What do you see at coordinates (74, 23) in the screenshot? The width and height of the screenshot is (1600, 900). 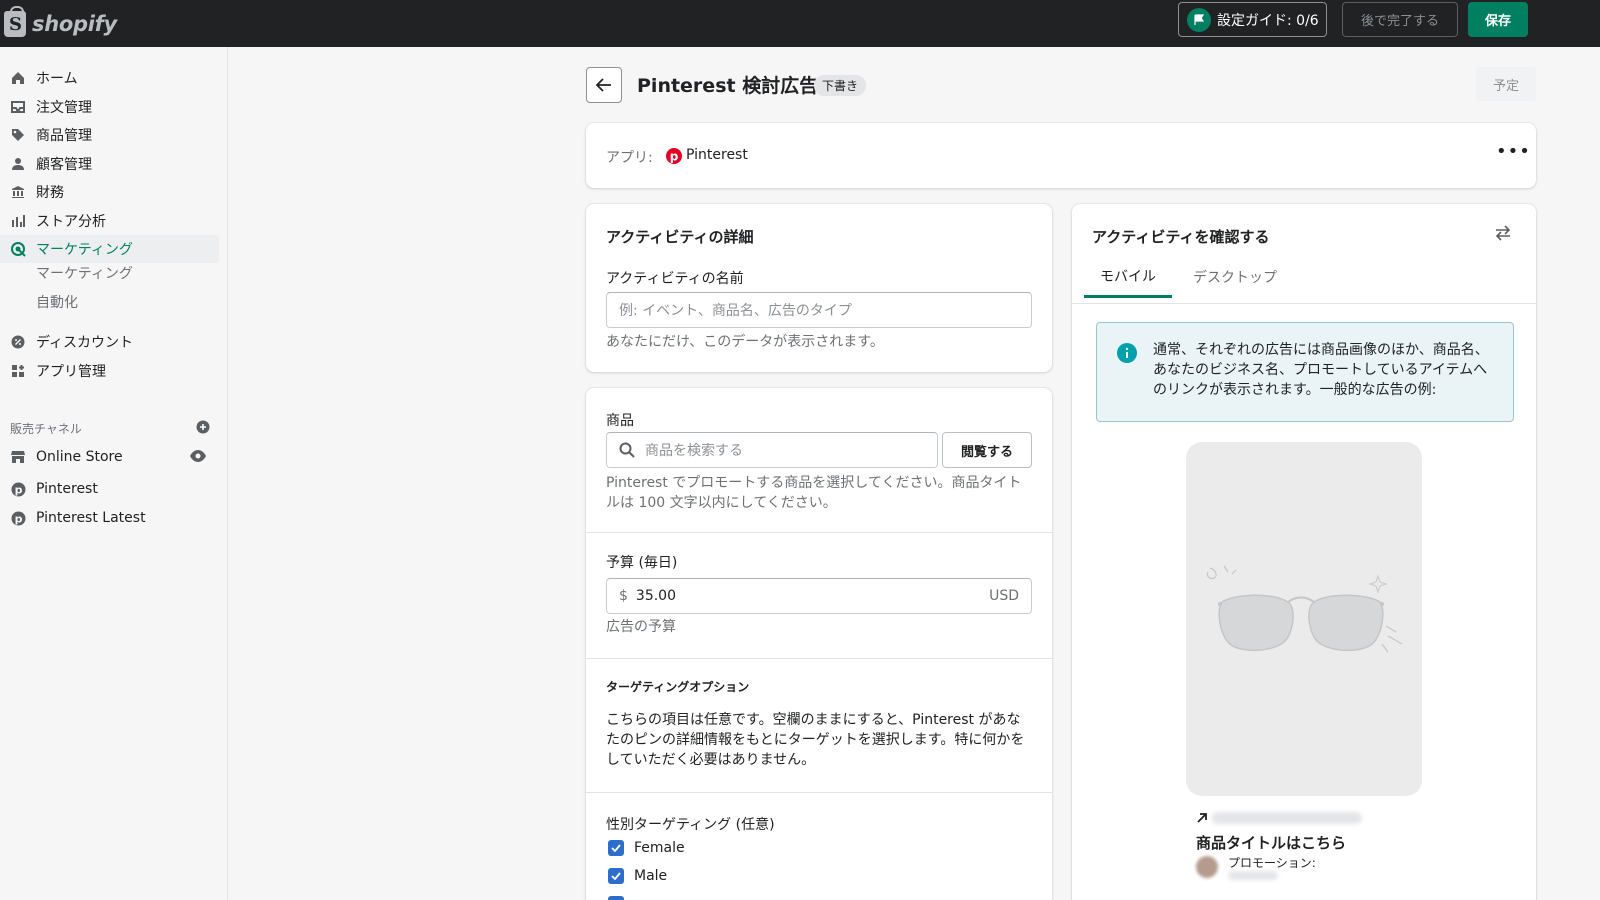 I see `logo-text: shopify` at bounding box center [74, 23].